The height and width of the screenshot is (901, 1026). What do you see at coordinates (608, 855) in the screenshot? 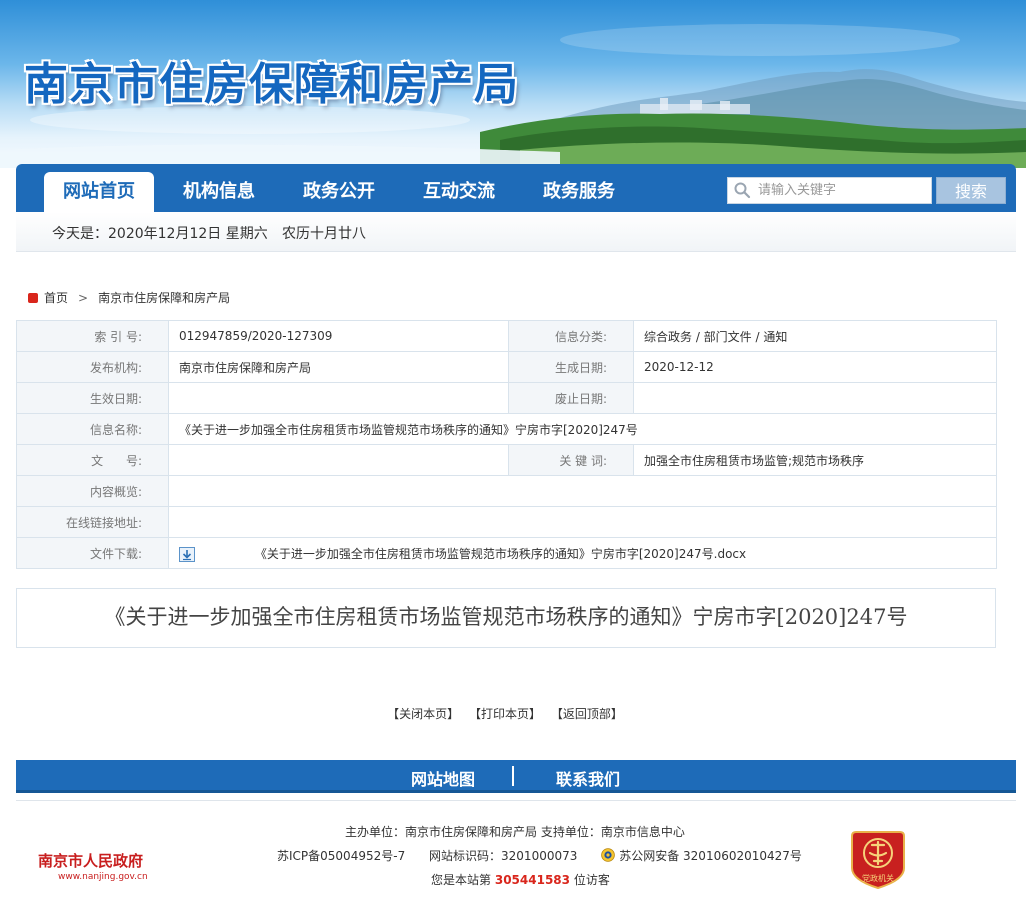
I see `police-badge-icon` at bounding box center [608, 855].